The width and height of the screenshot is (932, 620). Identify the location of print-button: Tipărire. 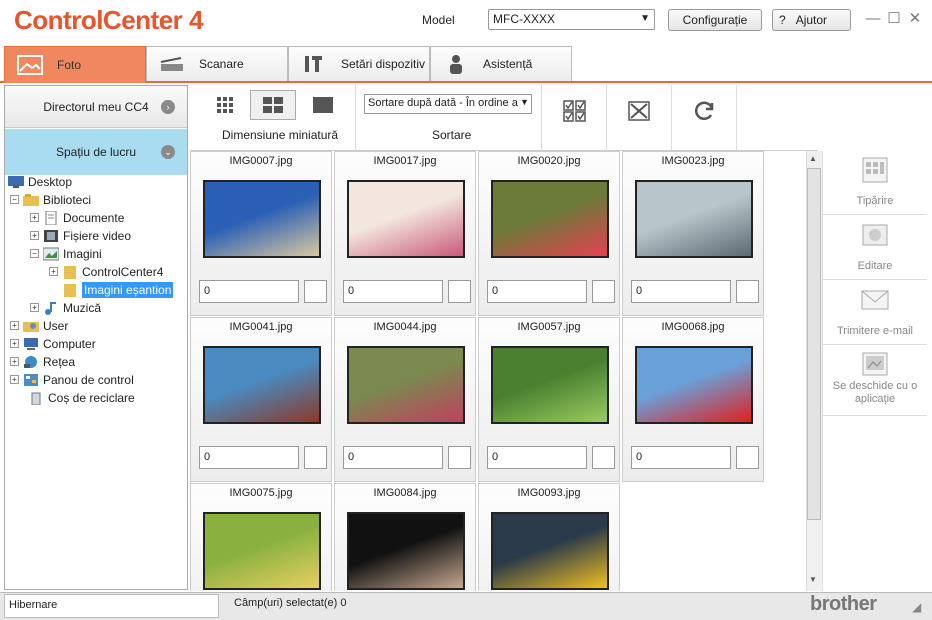
(875, 183).